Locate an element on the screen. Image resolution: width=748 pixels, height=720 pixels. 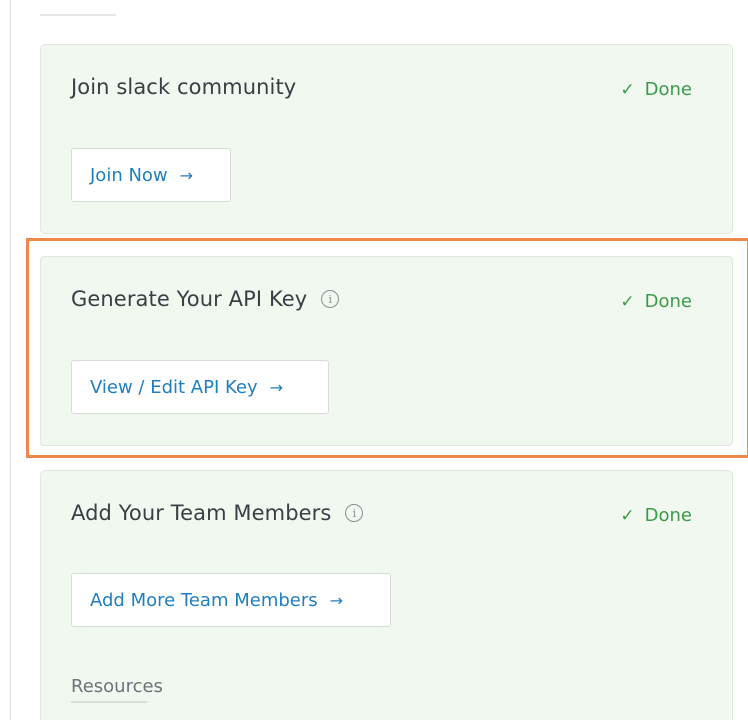
card-title: Add Your Team Members i is located at coordinates (217, 513).